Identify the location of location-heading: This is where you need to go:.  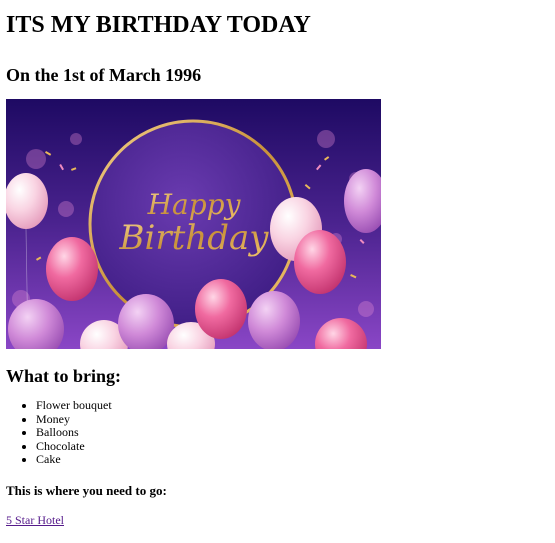
(86, 490).